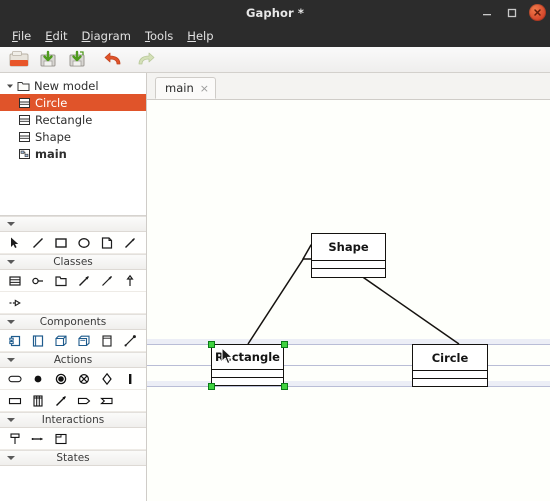  What do you see at coordinates (83, 378) in the screenshot?
I see `flow-final-node-tool-icon` at bounding box center [83, 378].